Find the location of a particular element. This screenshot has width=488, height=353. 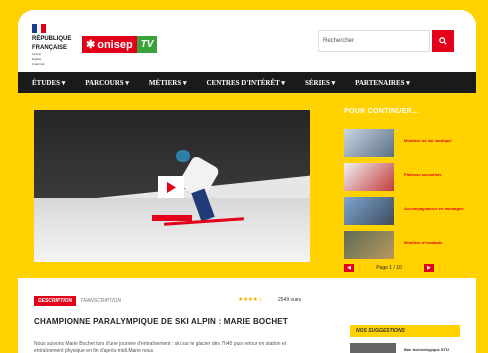

related-item: Pisteuse secouriste is located at coordinates (409, 177).